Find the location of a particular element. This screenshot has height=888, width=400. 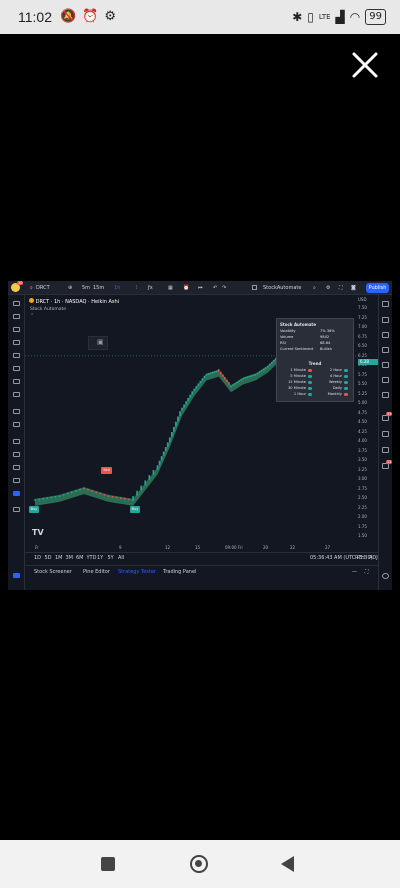

replay-icon: ⏮ is located at coordinates (200, 288).